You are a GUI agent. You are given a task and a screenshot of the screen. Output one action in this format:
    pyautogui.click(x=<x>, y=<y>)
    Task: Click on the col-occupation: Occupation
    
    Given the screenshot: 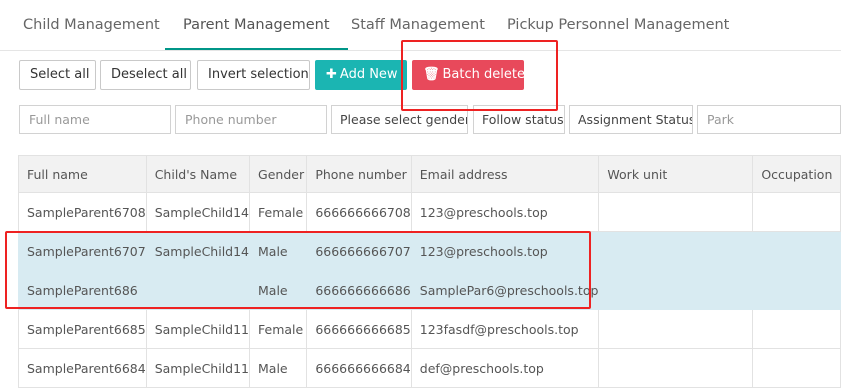 What is the action you would take?
    pyautogui.click(x=796, y=174)
    